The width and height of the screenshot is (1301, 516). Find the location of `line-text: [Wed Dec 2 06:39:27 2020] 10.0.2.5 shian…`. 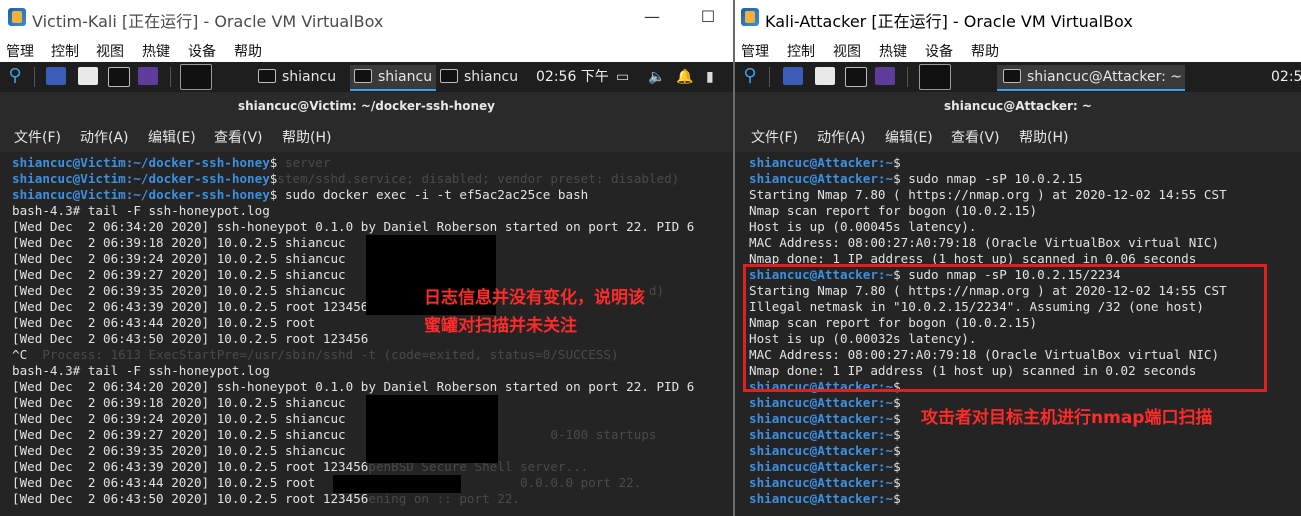

line-text: [Wed Dec 2 06:39:27 2020] 10.0.2.5 shian… is located at coordinates (179, 434).